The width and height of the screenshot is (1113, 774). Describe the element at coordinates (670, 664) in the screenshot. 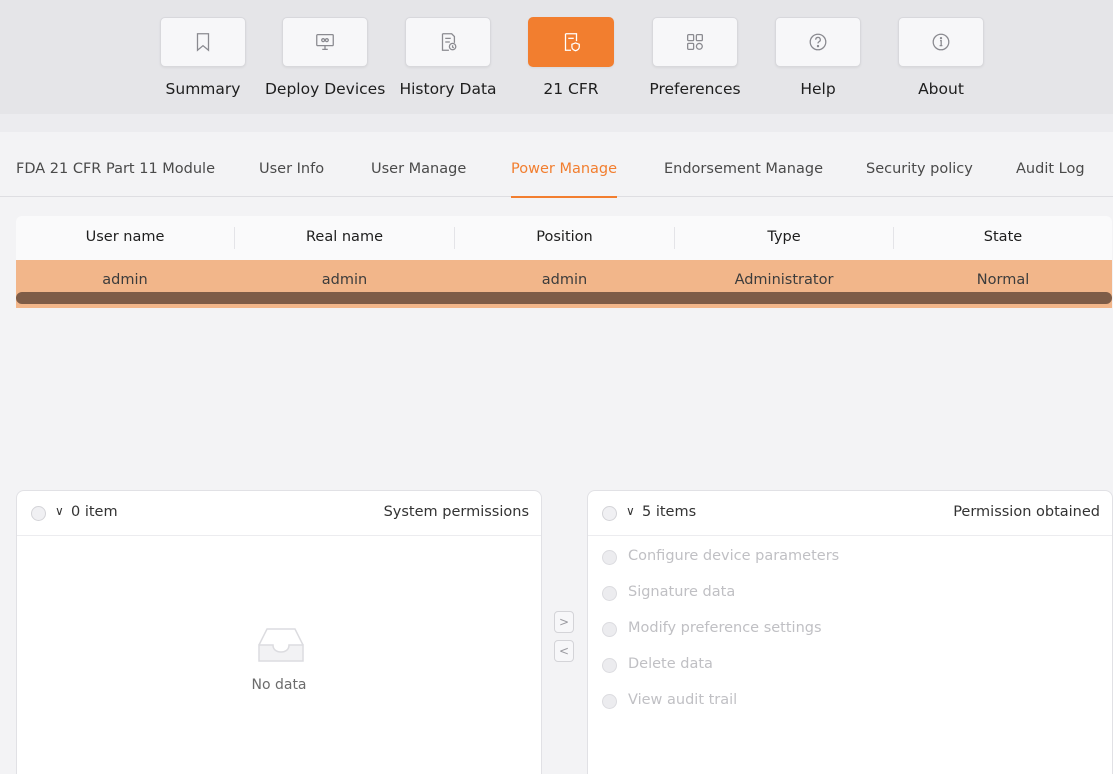

I see `permission-label: Delete data` at that location.